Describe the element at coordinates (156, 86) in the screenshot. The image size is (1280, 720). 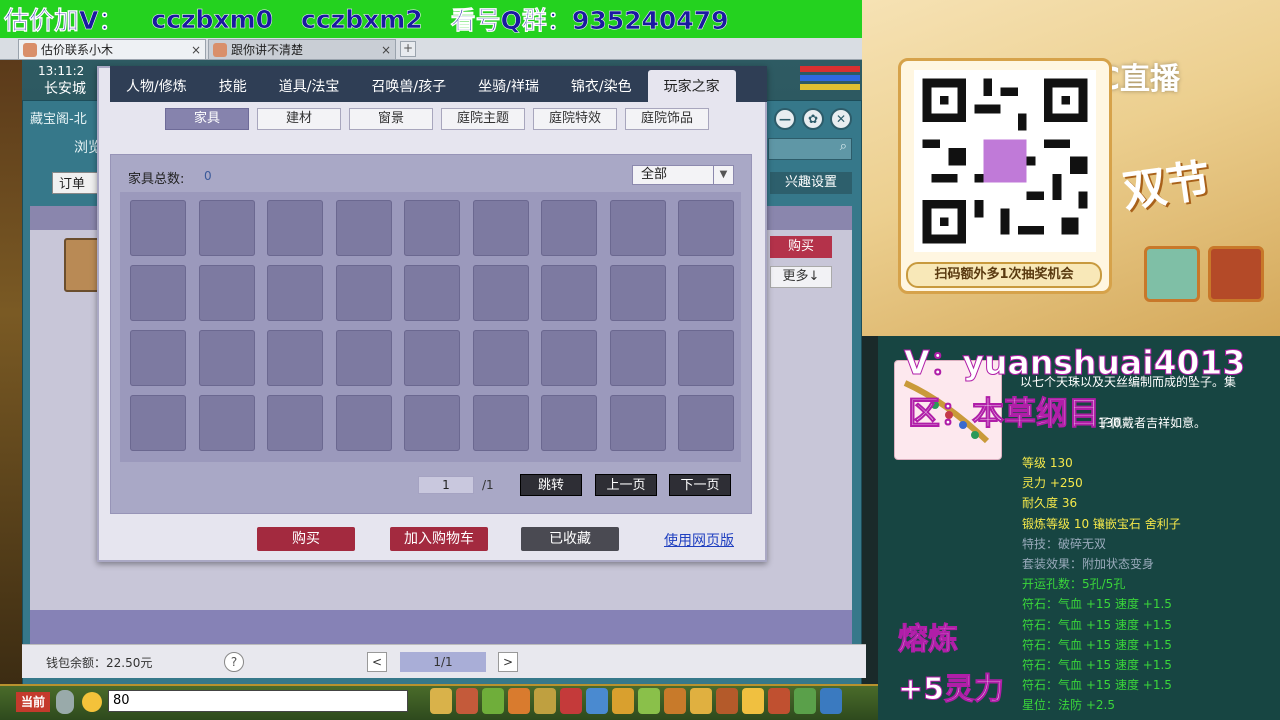
I see `tab-character: 人物/修炼` at that location.